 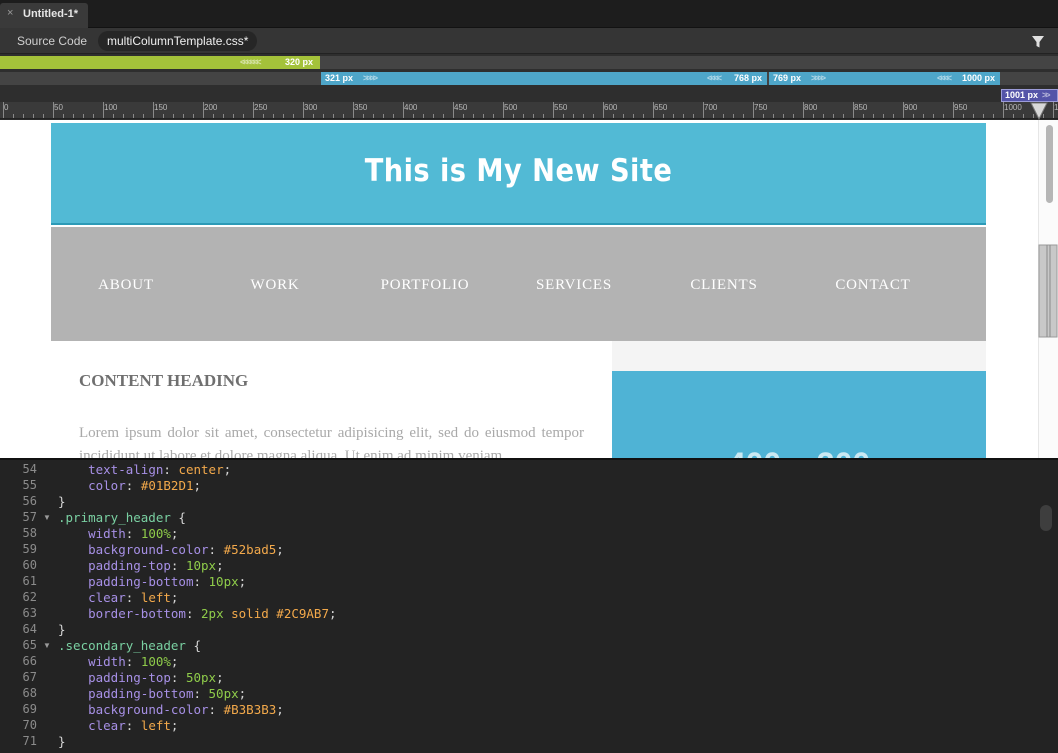 What do you see at coordinates (29, 565) in the screenshot?
I see `line-number: 60` at bounding box center [29, 565].